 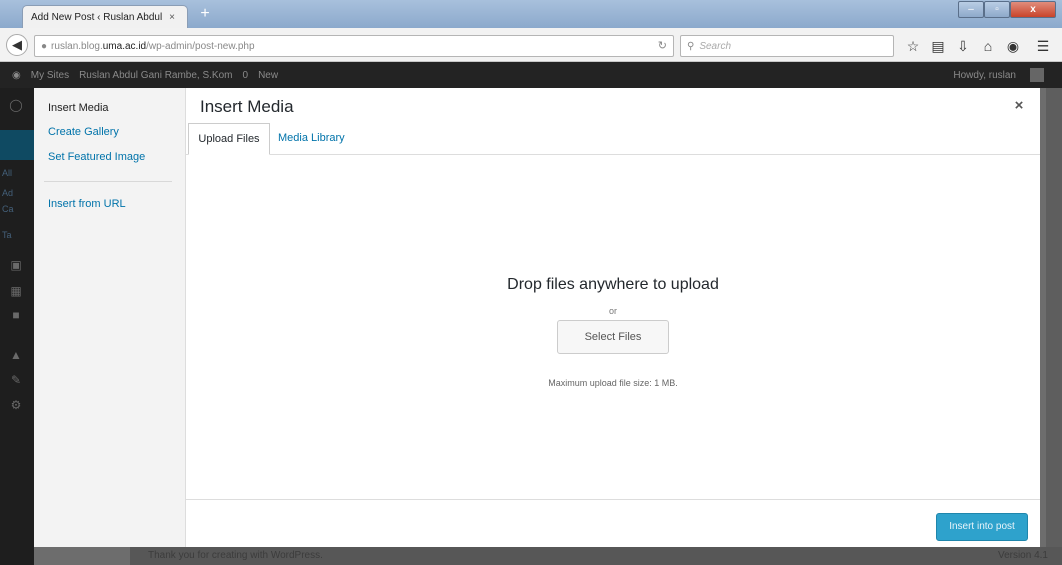 I want to click on howdy-menu: Howdy, ruslan, so click(x=1003, y=75).